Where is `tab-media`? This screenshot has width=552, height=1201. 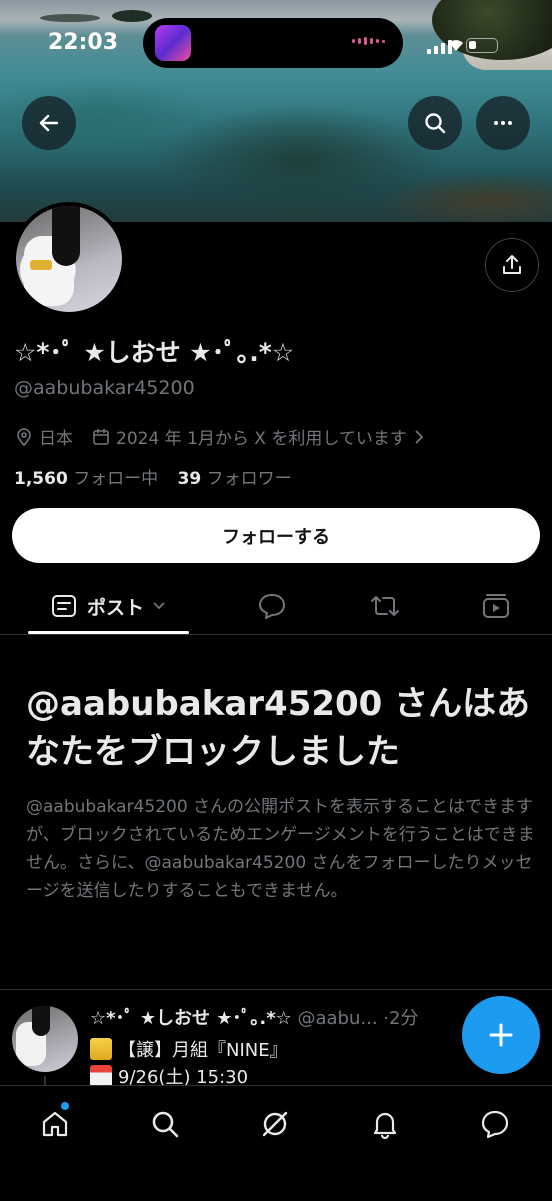
tab-media is located at coordinates (496, 606).